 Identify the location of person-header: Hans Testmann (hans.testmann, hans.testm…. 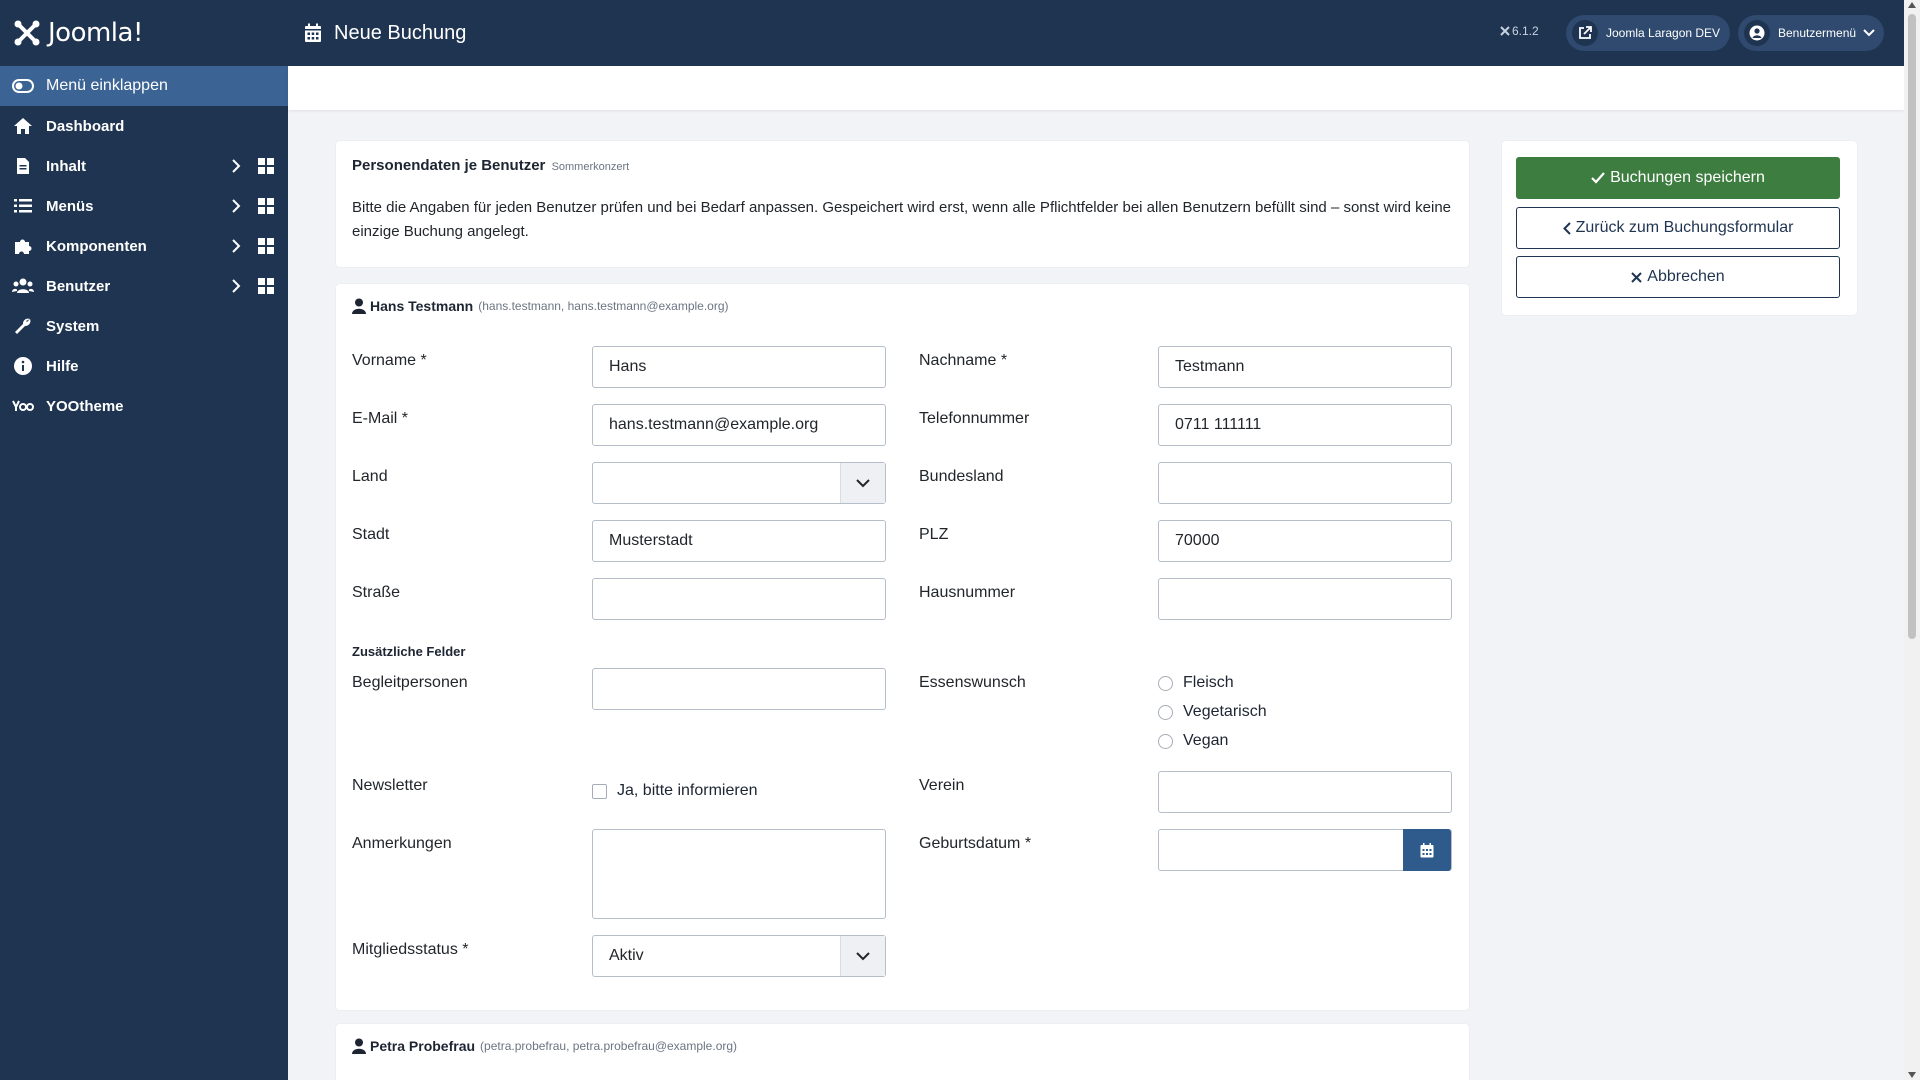
(540, 306).